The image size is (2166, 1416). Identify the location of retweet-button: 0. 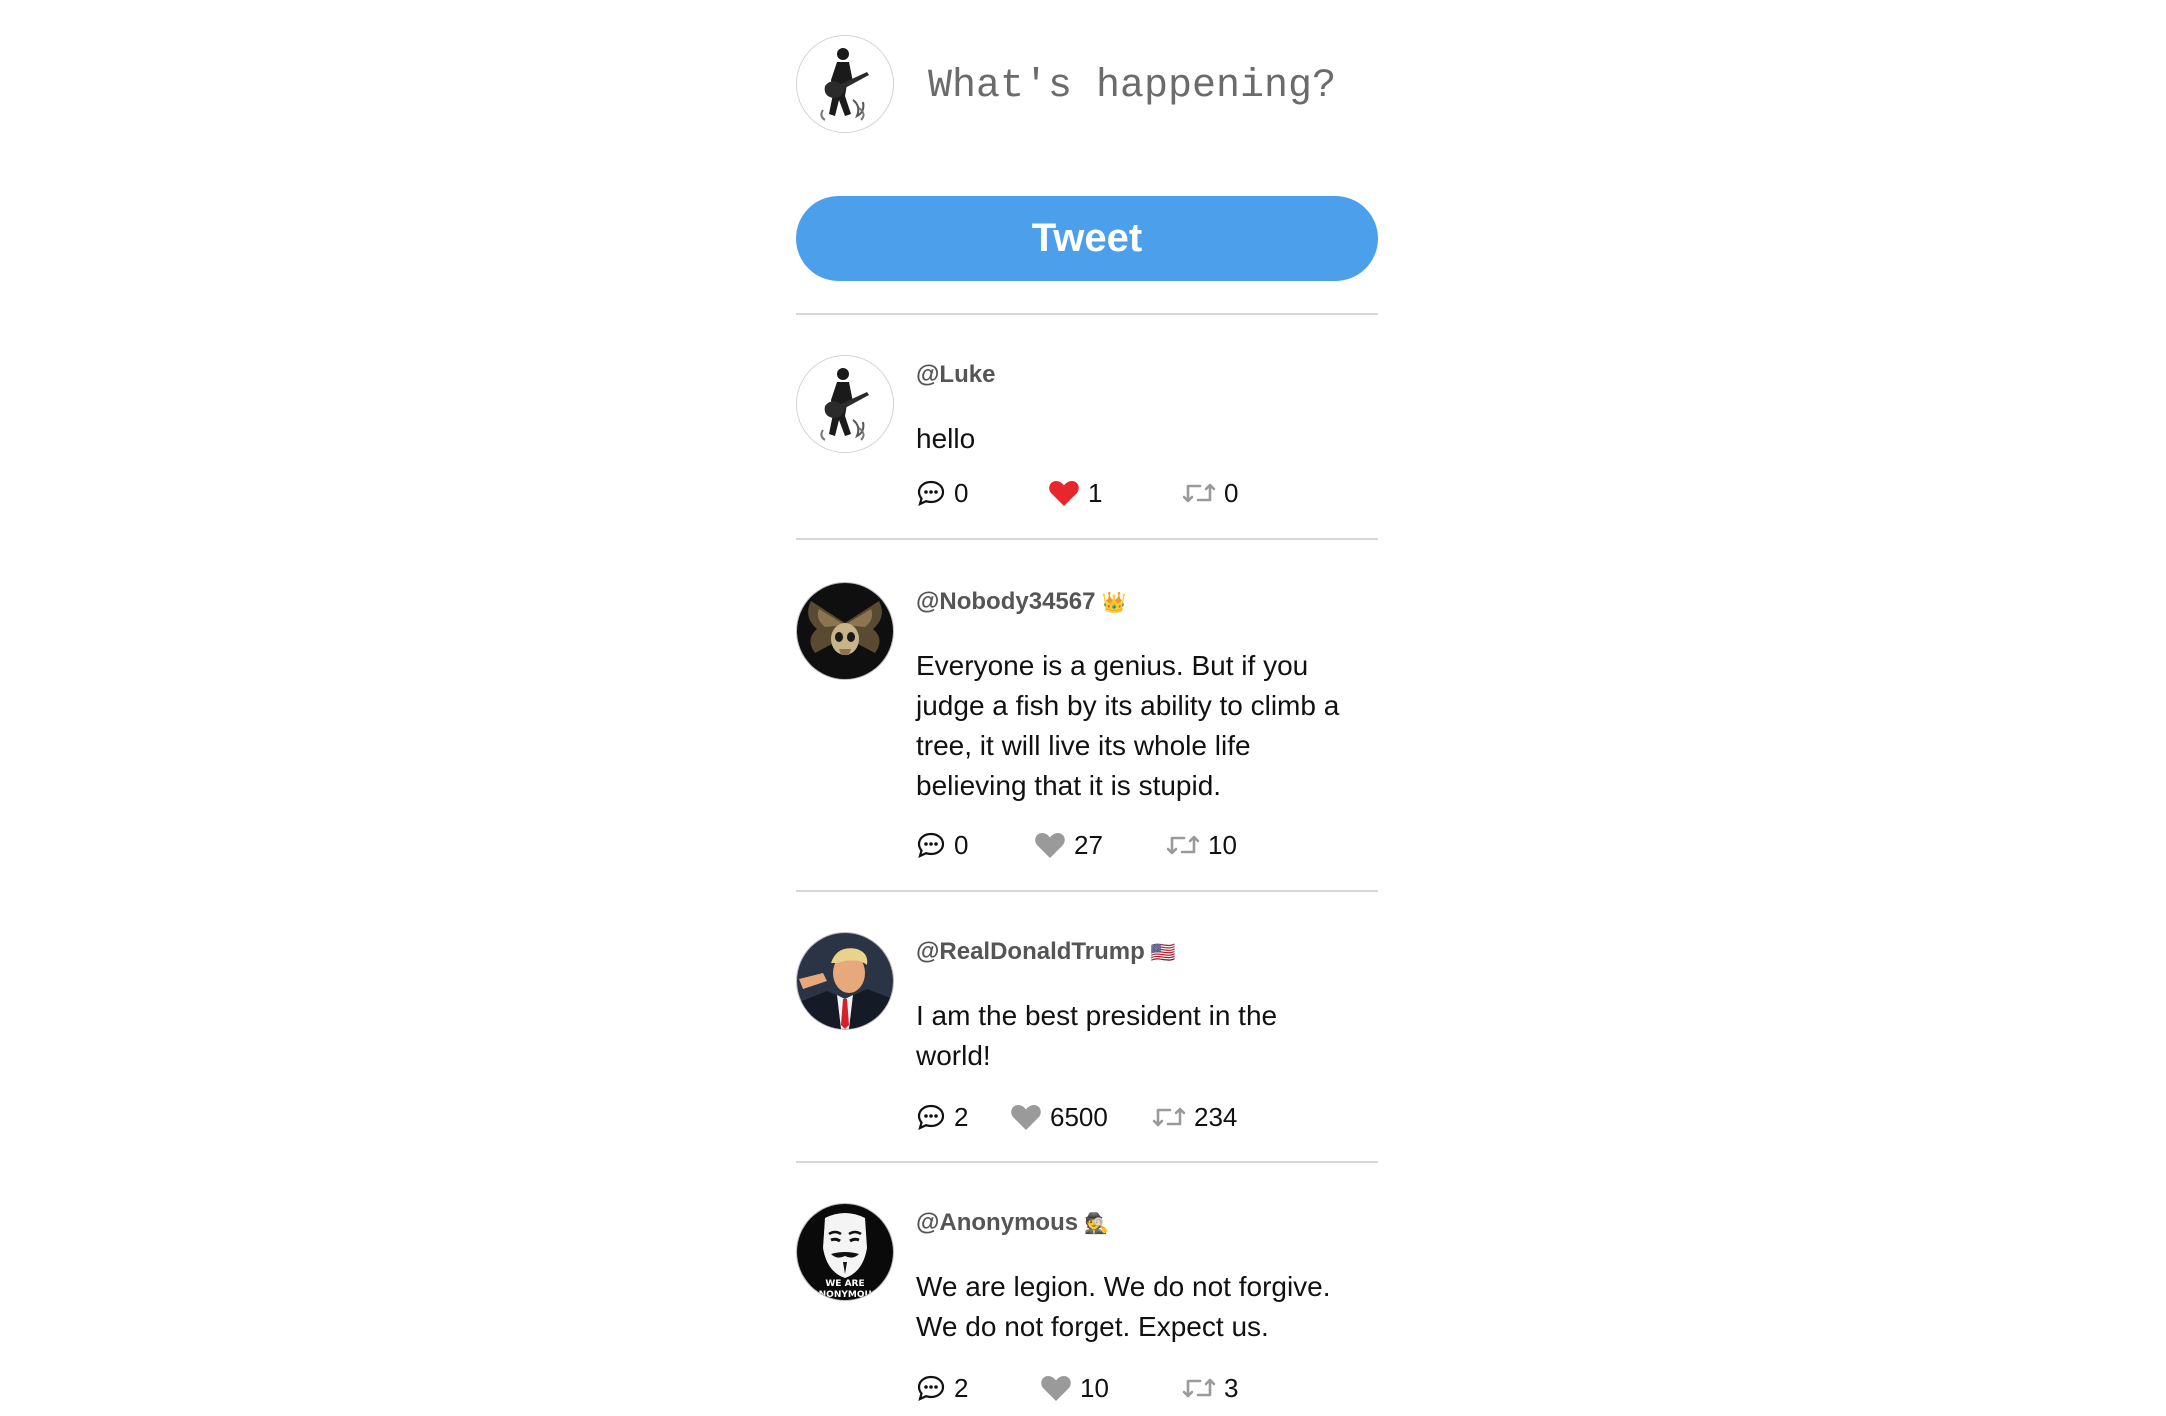
(1210, 493).